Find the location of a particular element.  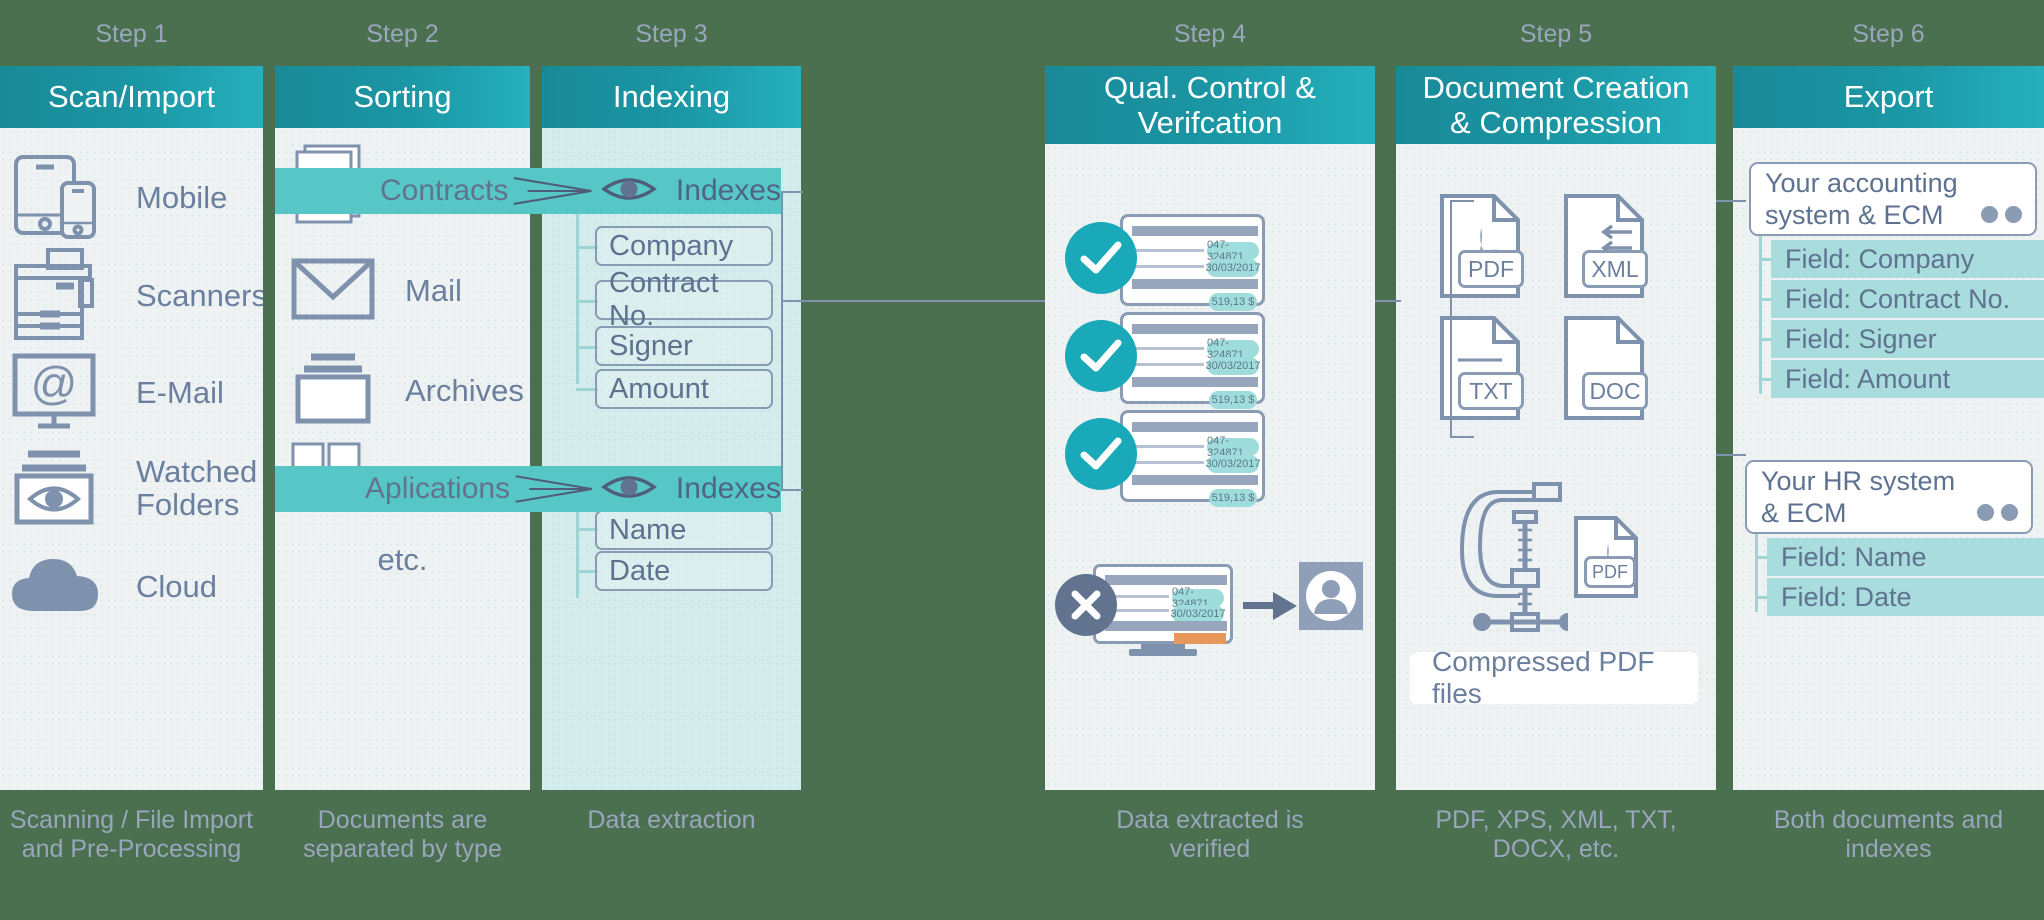

cloud-icon is located at coordinates (57, 587).